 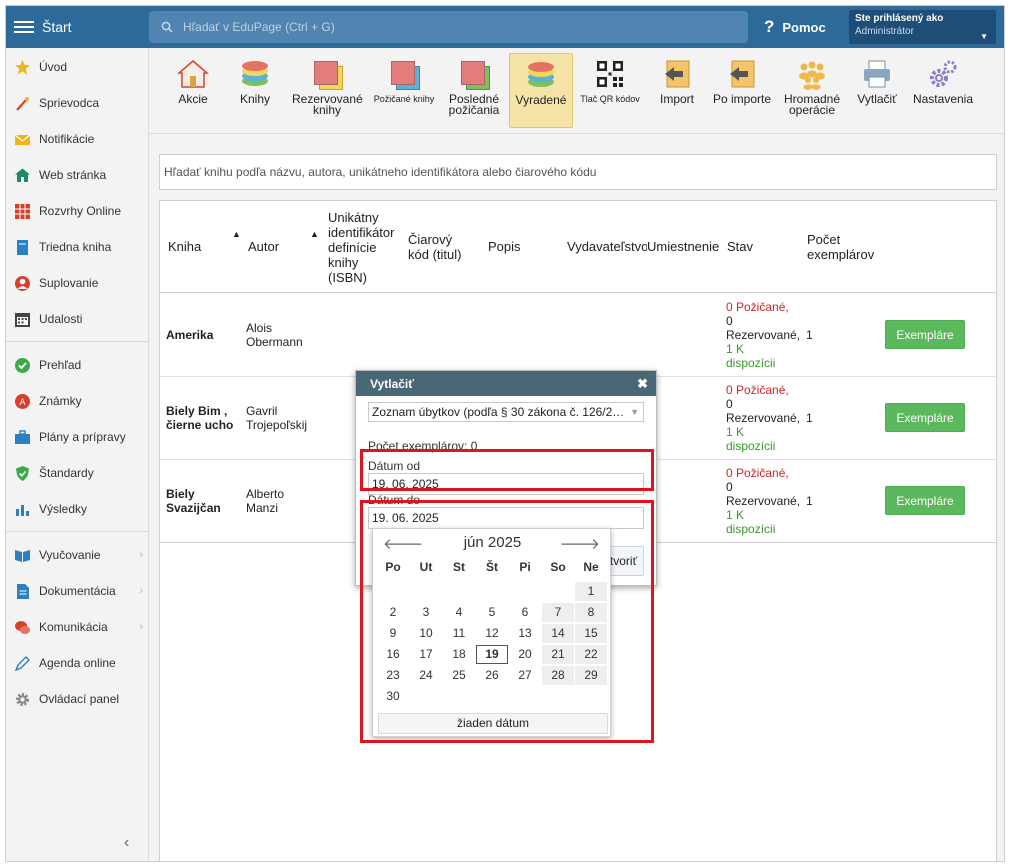 What do you see at coordinates (77, 555) in the screenshot?
I see `sidebar-item-vyucovanie: Vyučovanie ›` at bounding box center [77, 555].